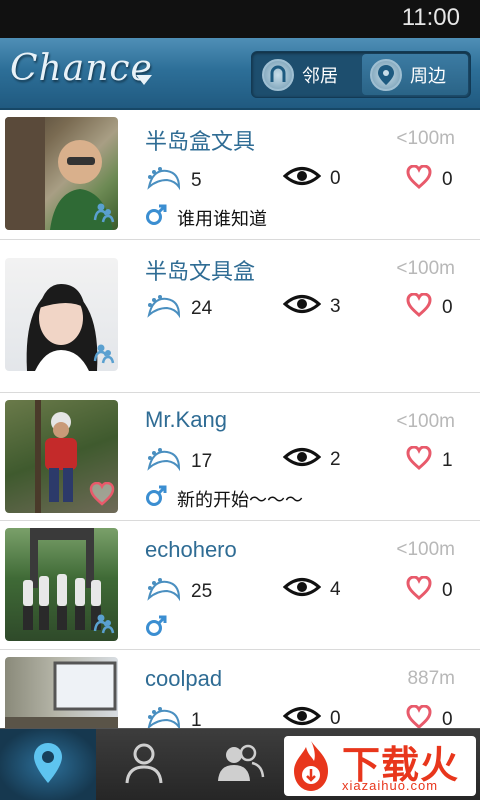 The height and width of the screenshot is (800, 480). I want to click on likes-count: 1, so click(447, 460).